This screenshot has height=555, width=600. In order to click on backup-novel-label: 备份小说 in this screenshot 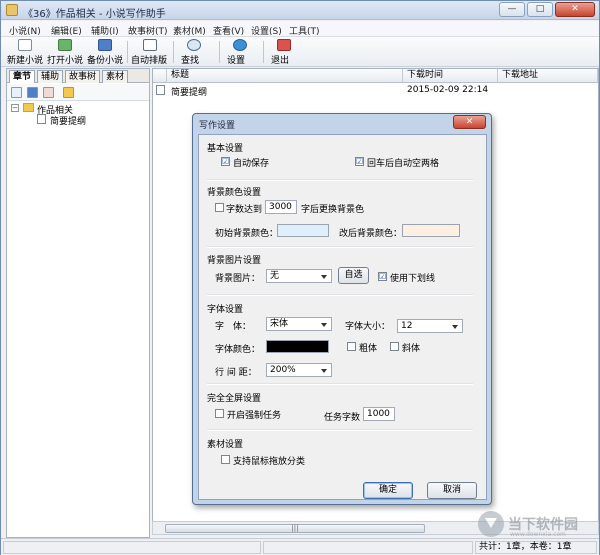, I will do `click(105, 61)`.